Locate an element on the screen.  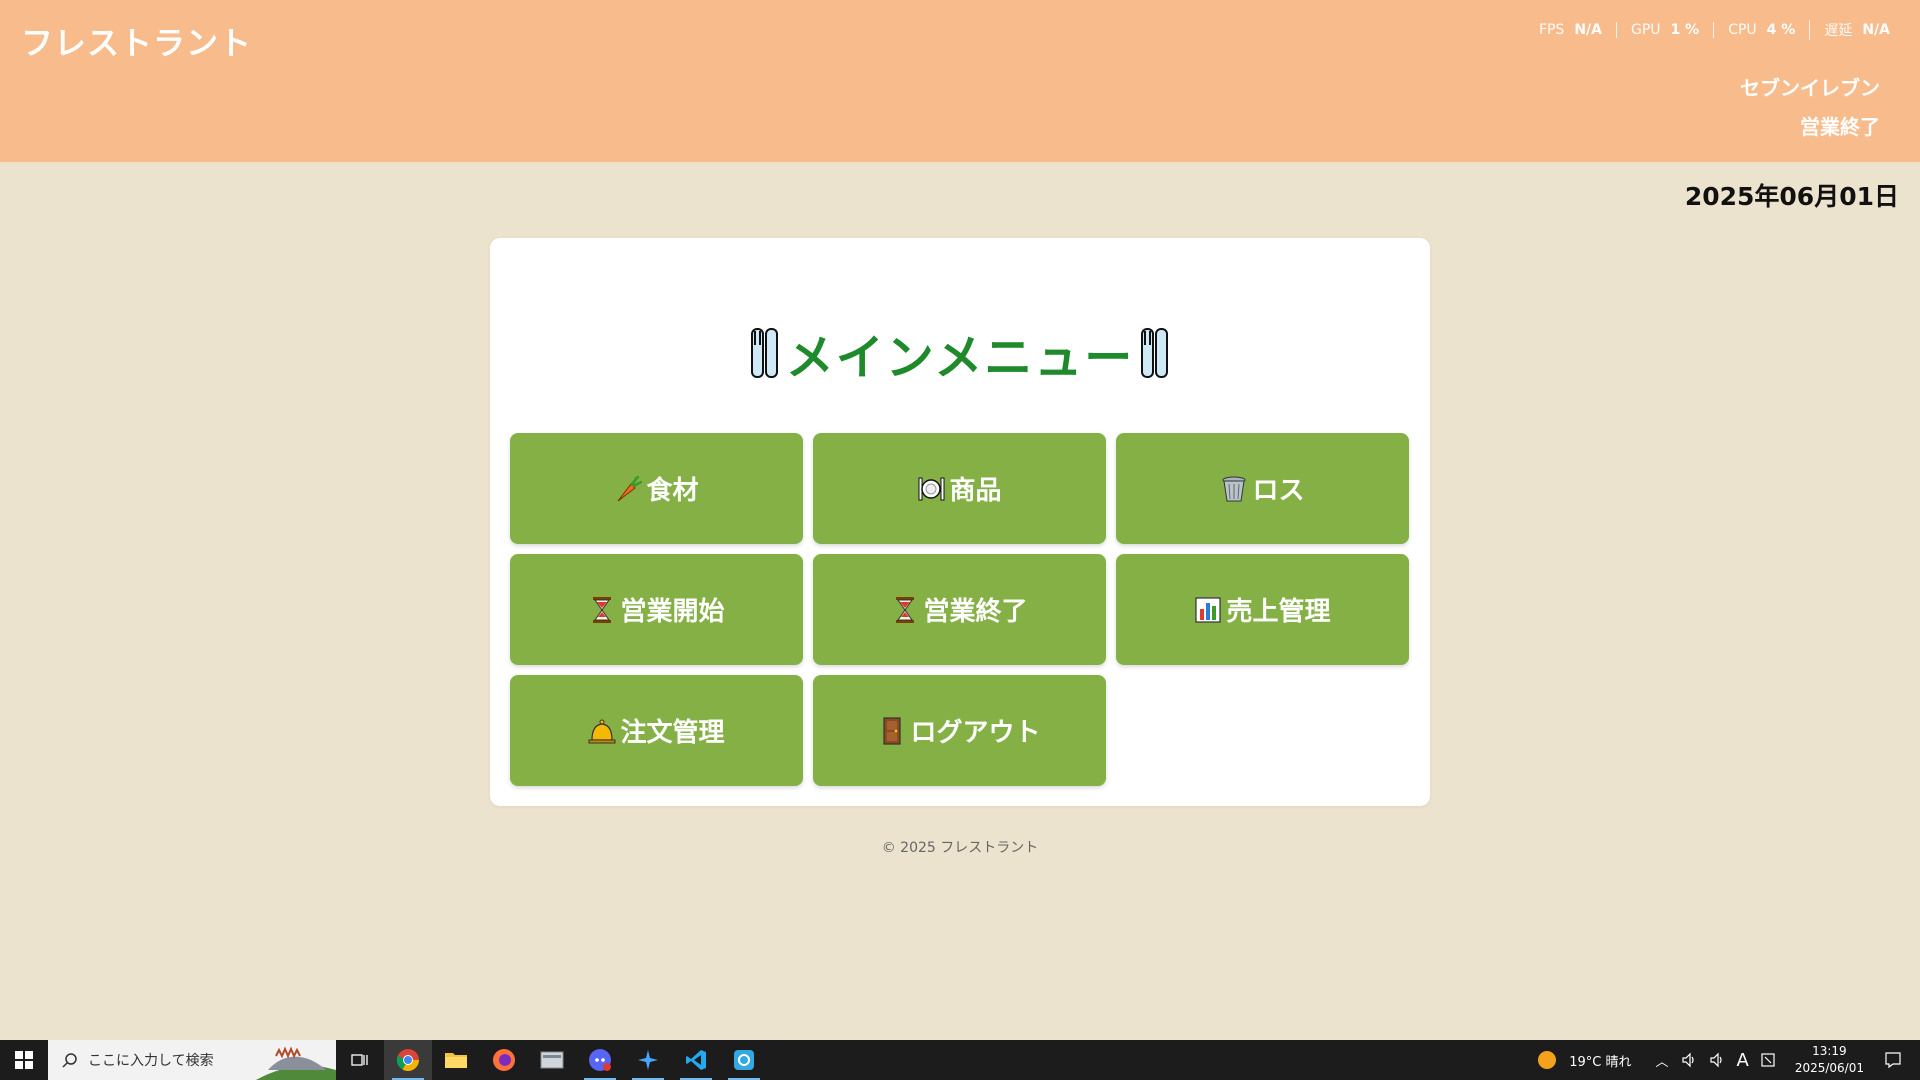
discord-icon is located at coordinates (600, 1060).